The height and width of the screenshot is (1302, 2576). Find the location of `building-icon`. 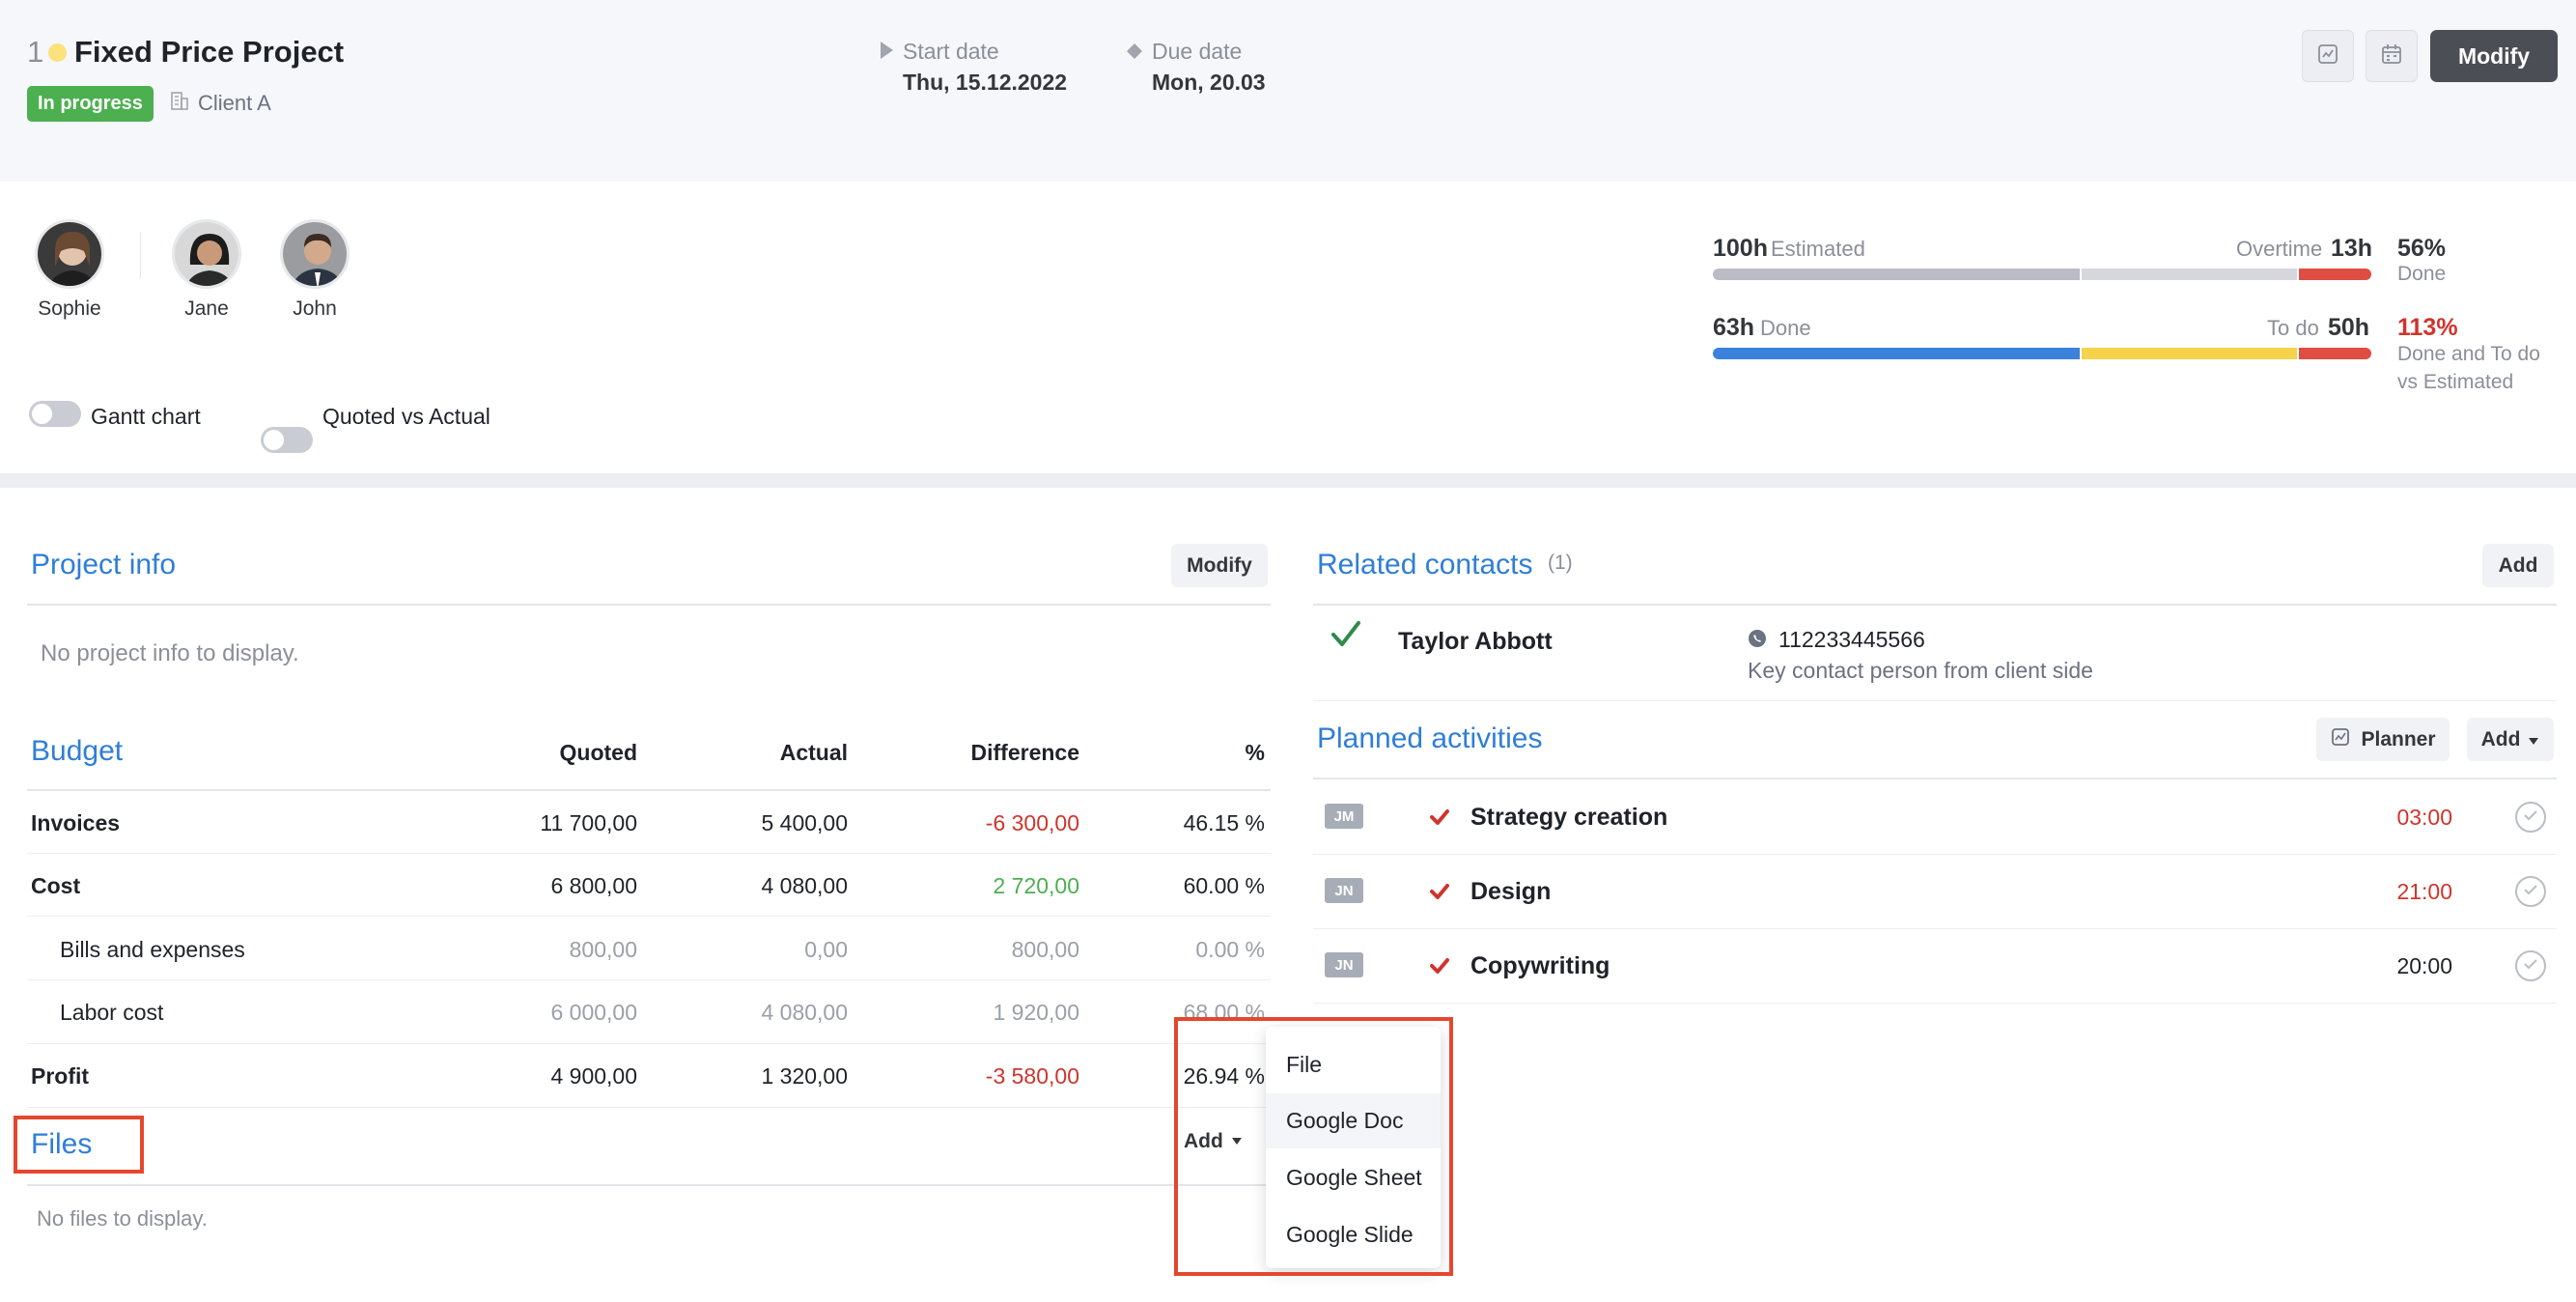

building-icon is located at coordinates (180, 103).